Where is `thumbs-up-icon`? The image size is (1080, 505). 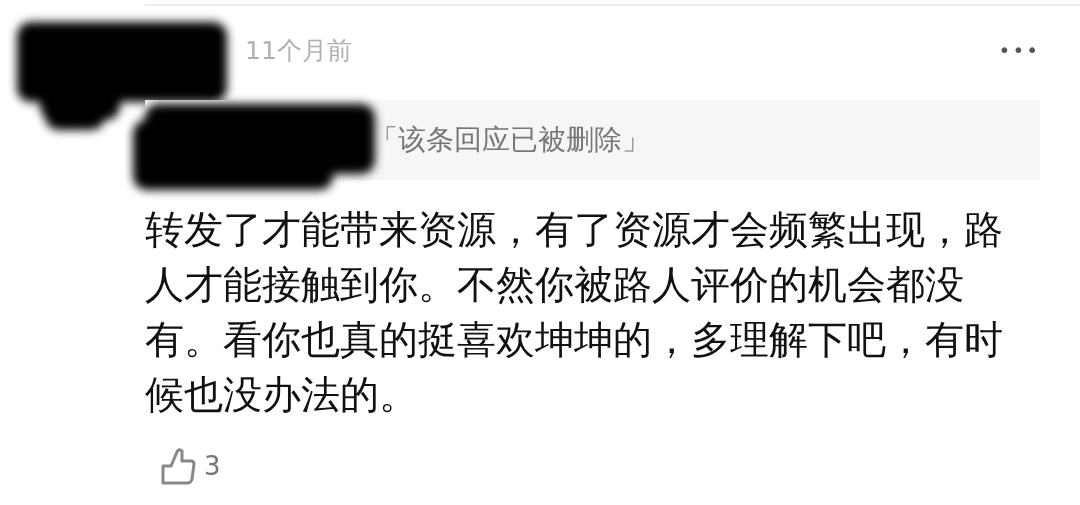
thumbs-up-icon is located at coordinates (178, 466).